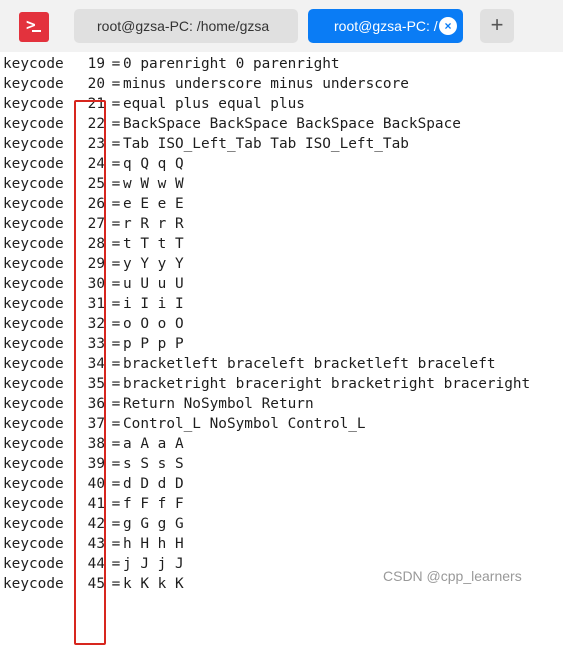  What do you see at coordinates (218, 404) in the screenshot?
I see `keysym-list: Return NoSymbol Return` at bounding box center [218, 404].